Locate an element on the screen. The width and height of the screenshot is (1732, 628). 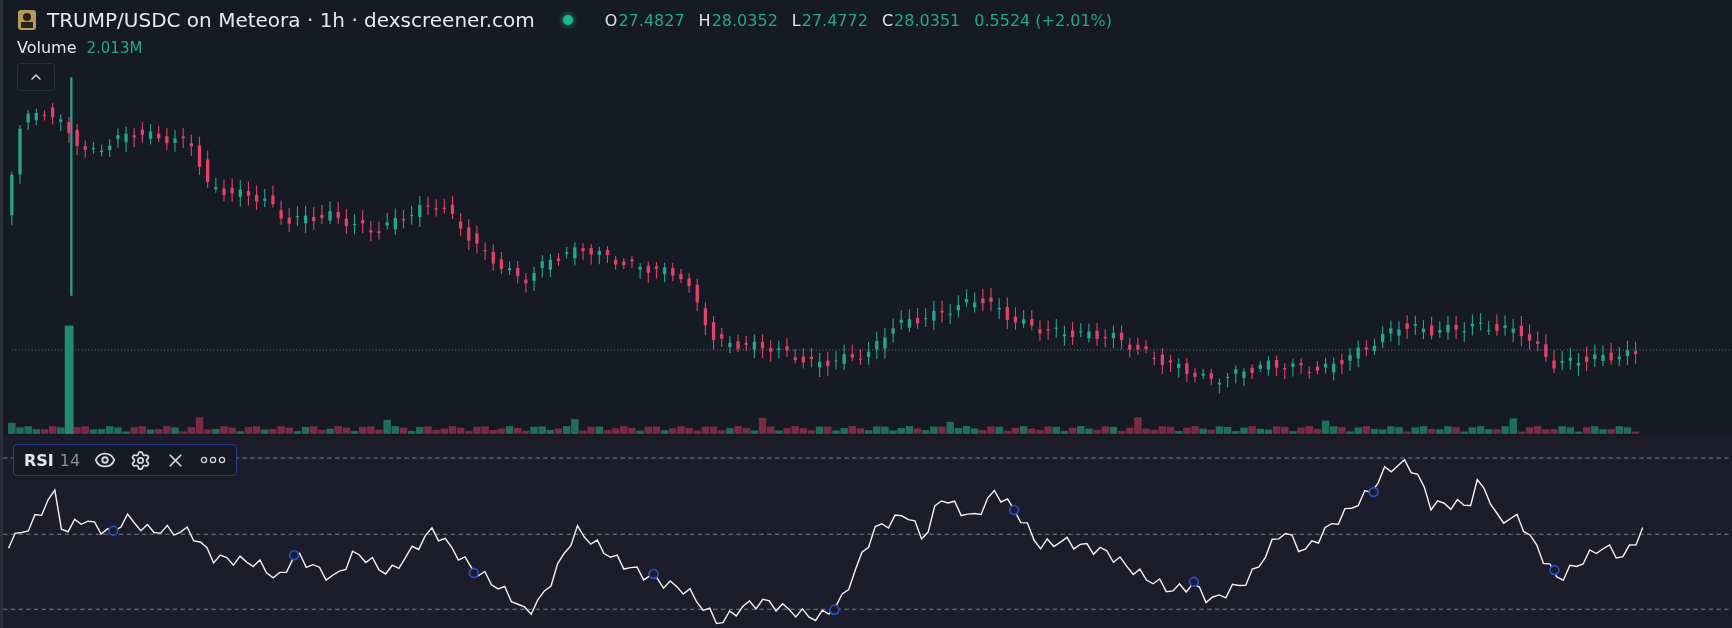
settings-icon is located at coordinates (141, 460).